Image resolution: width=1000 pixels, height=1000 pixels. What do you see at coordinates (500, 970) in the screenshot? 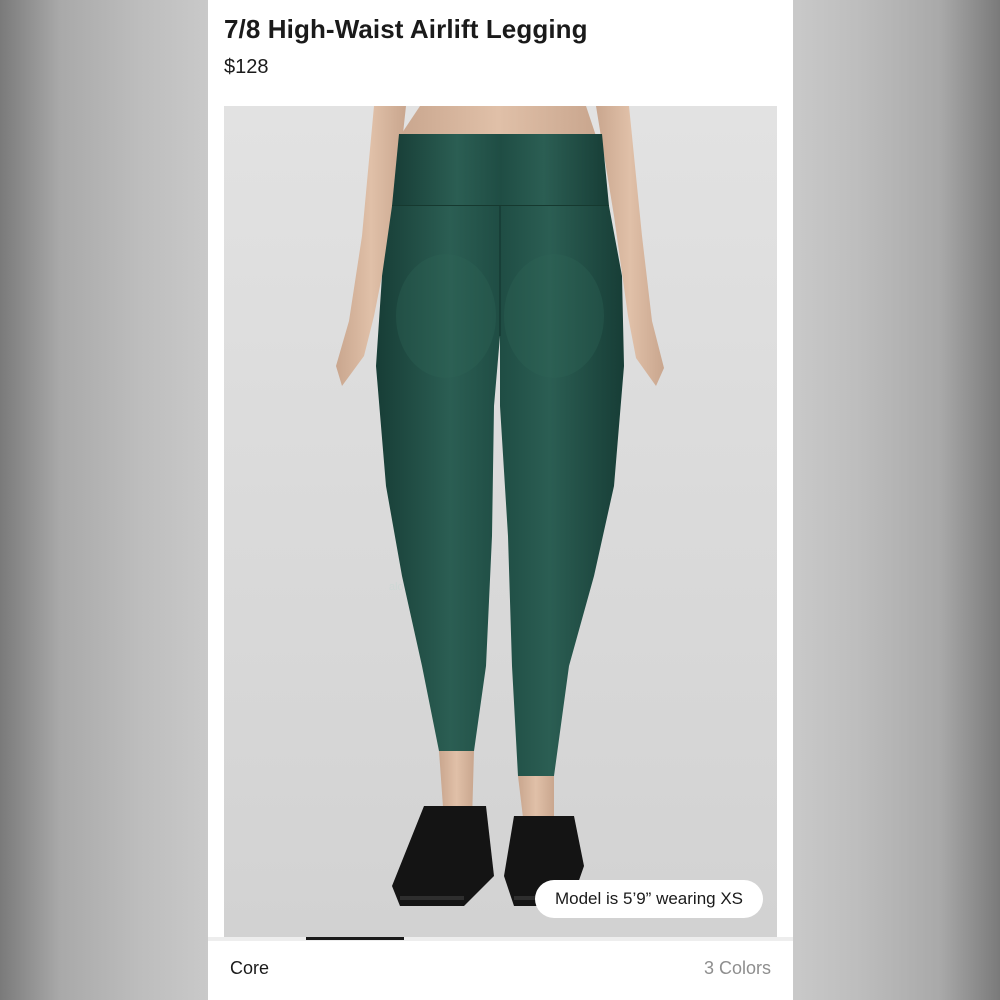
I see `color-selector-bar: Core 3 Colors` at bounding box center [500, 970].